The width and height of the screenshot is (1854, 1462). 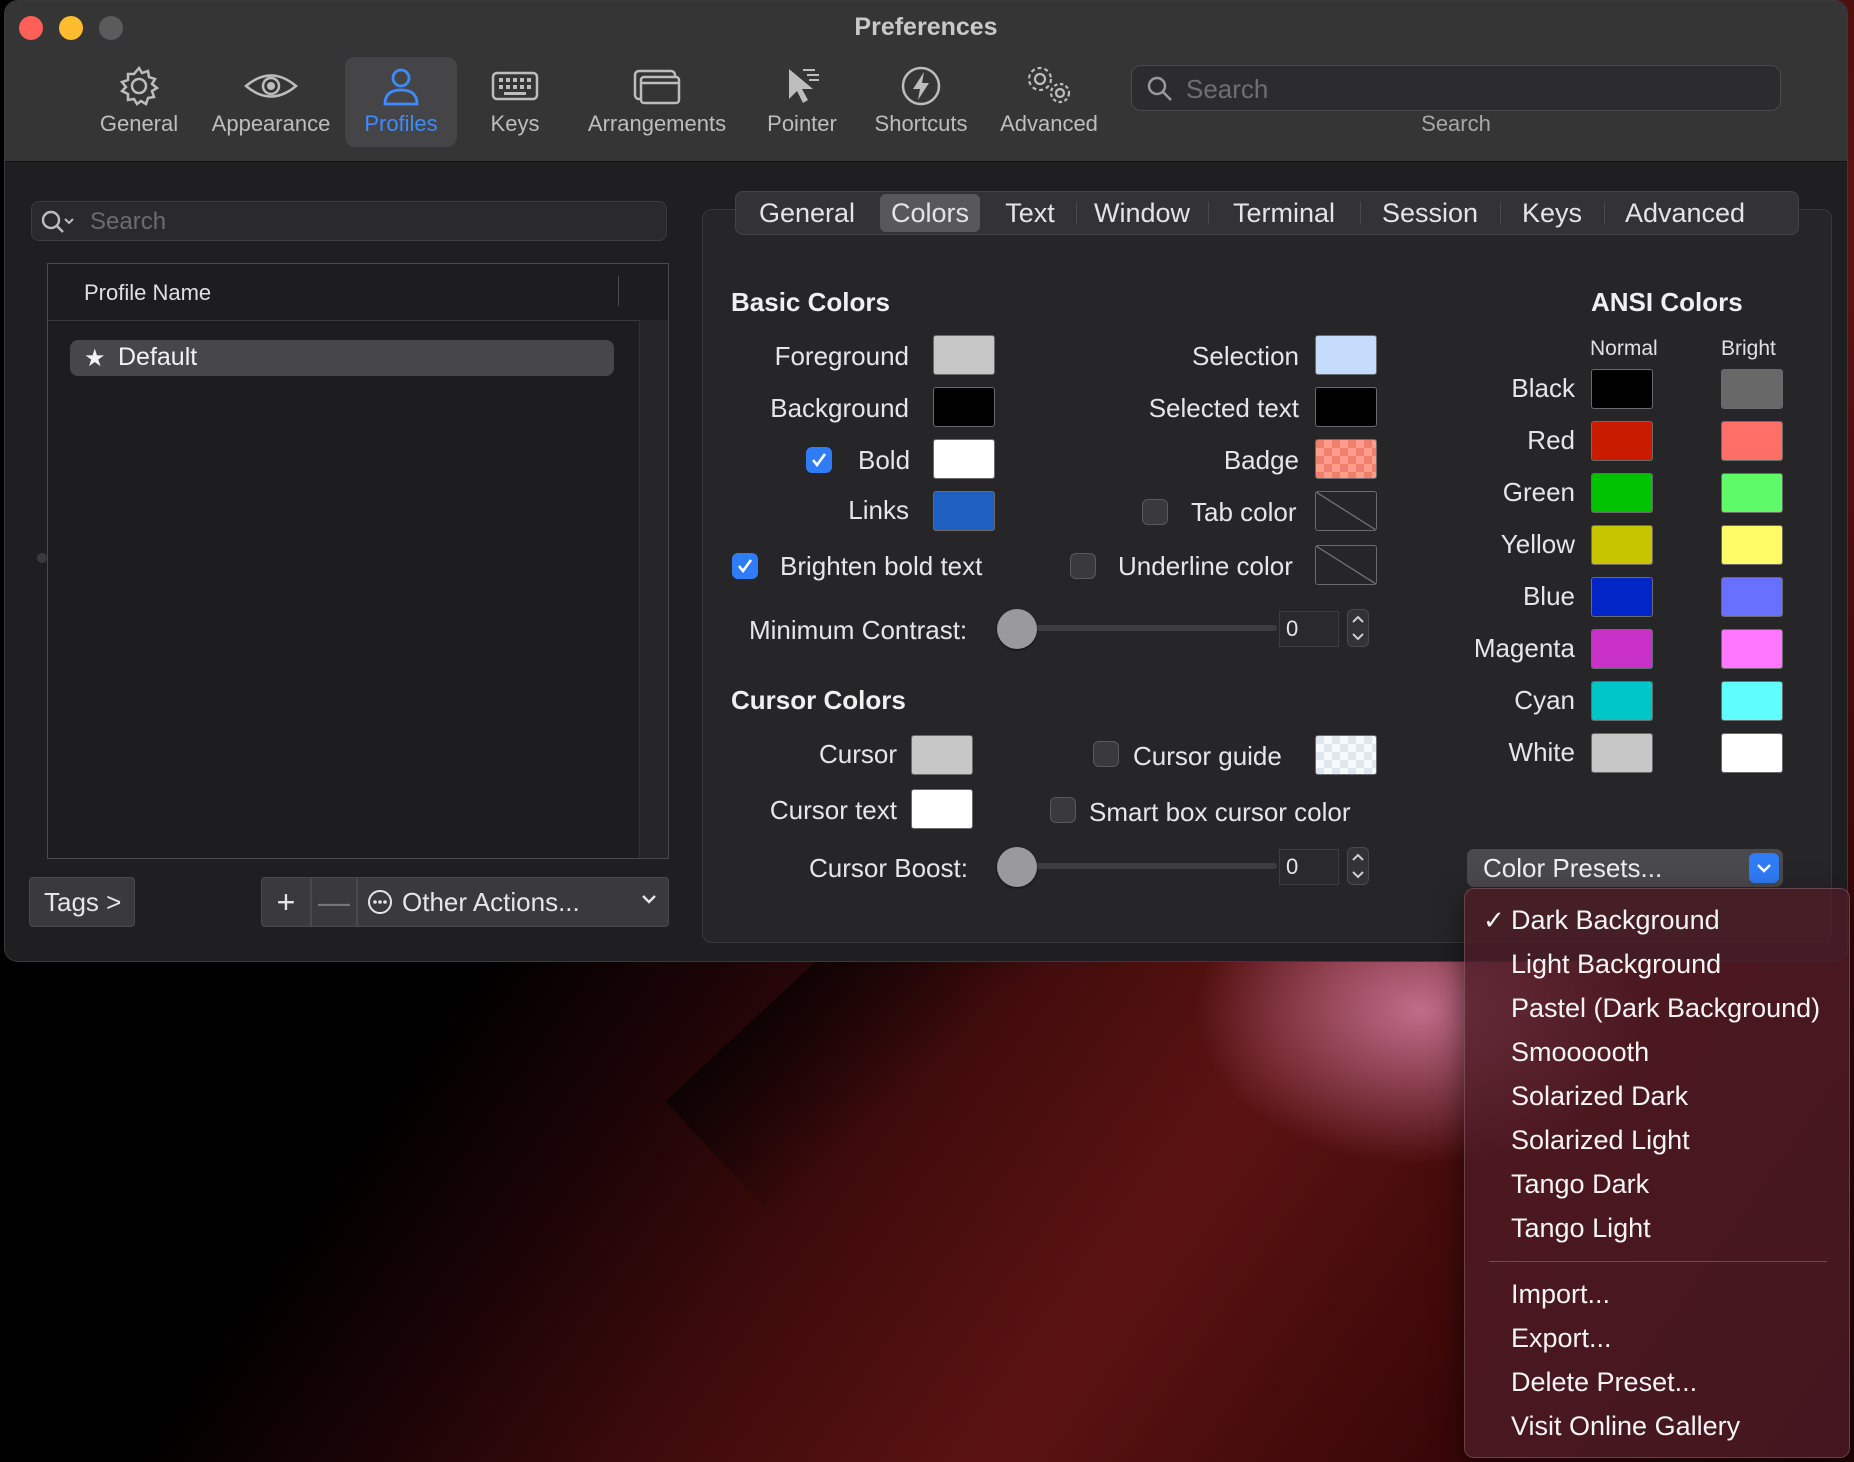 What do you see at coordinates (878, 510) in the screenshot?
I see `links-label: Links` at bounding box center [878, 510].